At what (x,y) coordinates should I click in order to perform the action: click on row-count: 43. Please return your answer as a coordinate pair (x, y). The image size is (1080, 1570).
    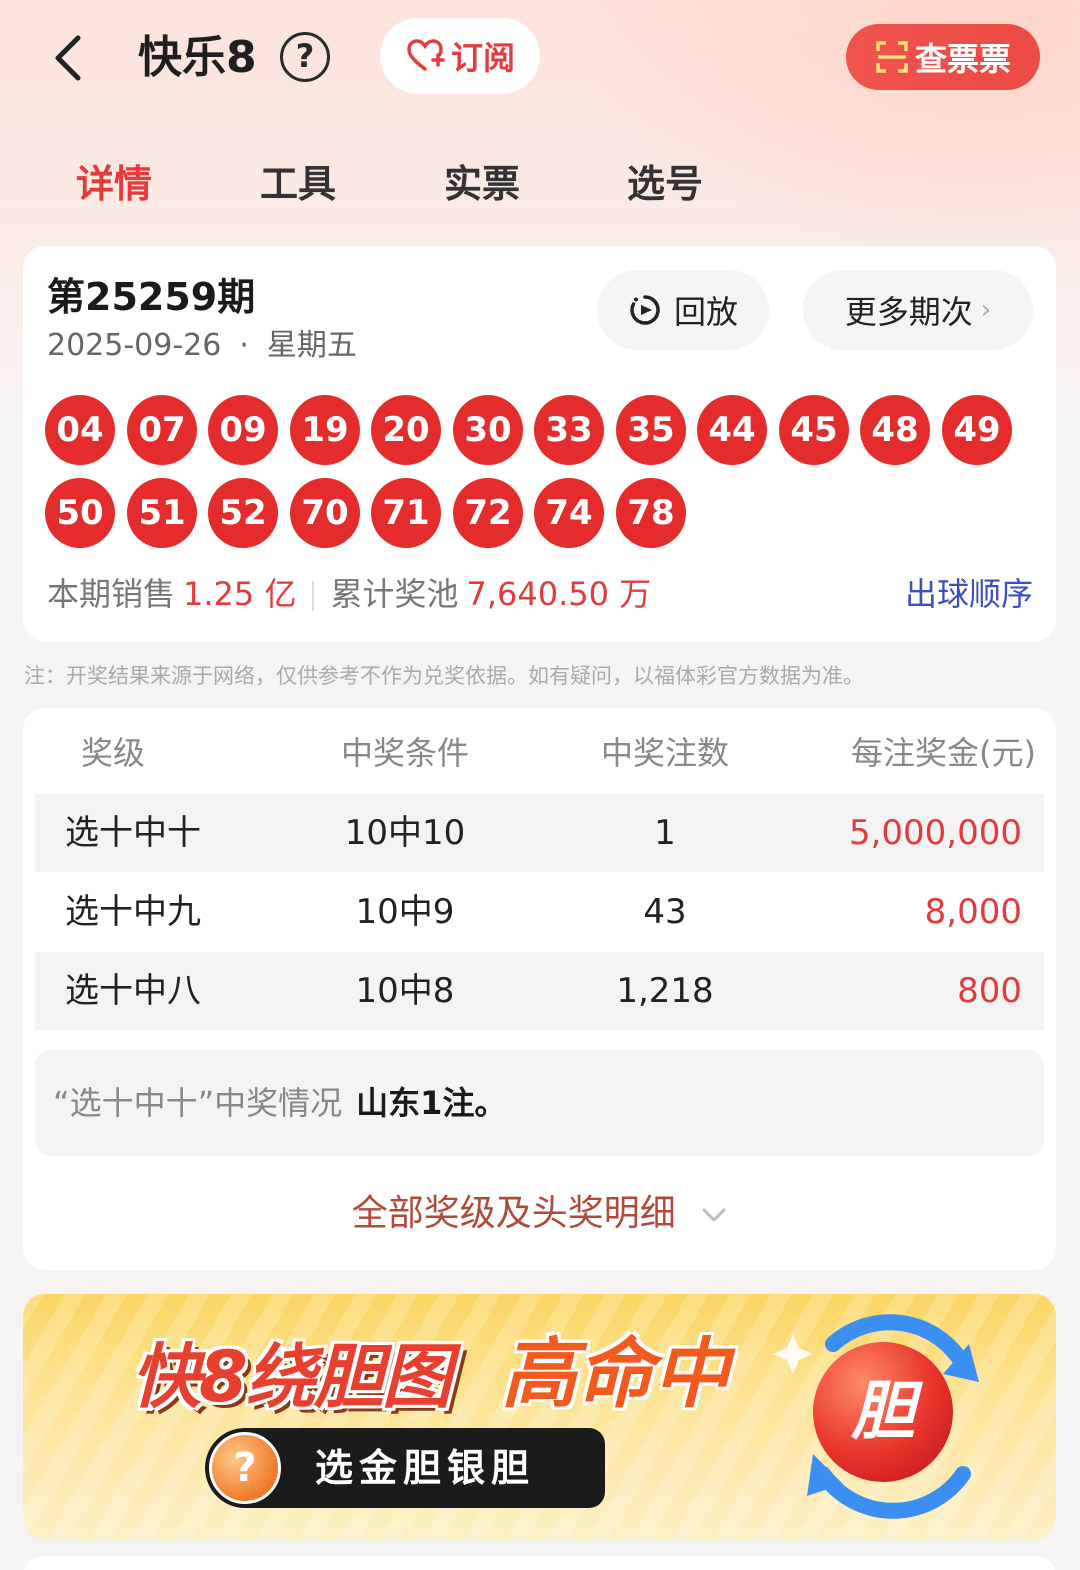
    Looking at the image, I should click on (665, 912).